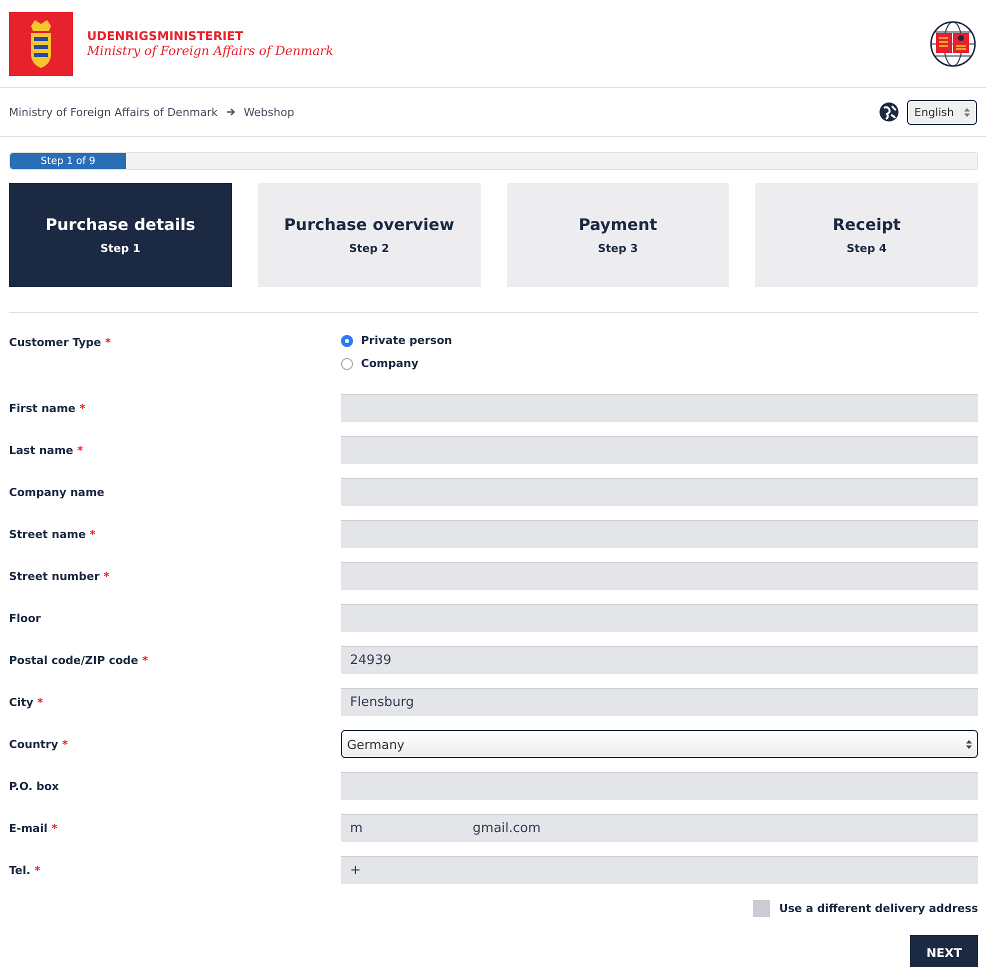  Describe the element at coordinates (659, 702) in the screenshot. I see `input-field: Flensburg` at that location.